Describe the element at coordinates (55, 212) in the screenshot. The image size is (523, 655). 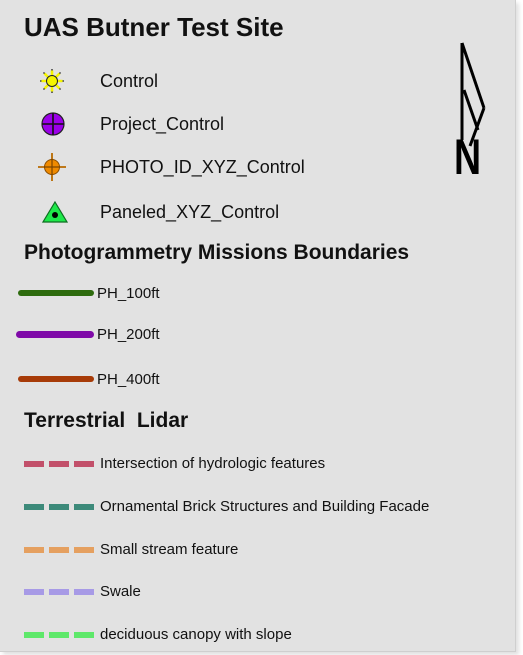
I see `triangle-dot-icon` at that location.